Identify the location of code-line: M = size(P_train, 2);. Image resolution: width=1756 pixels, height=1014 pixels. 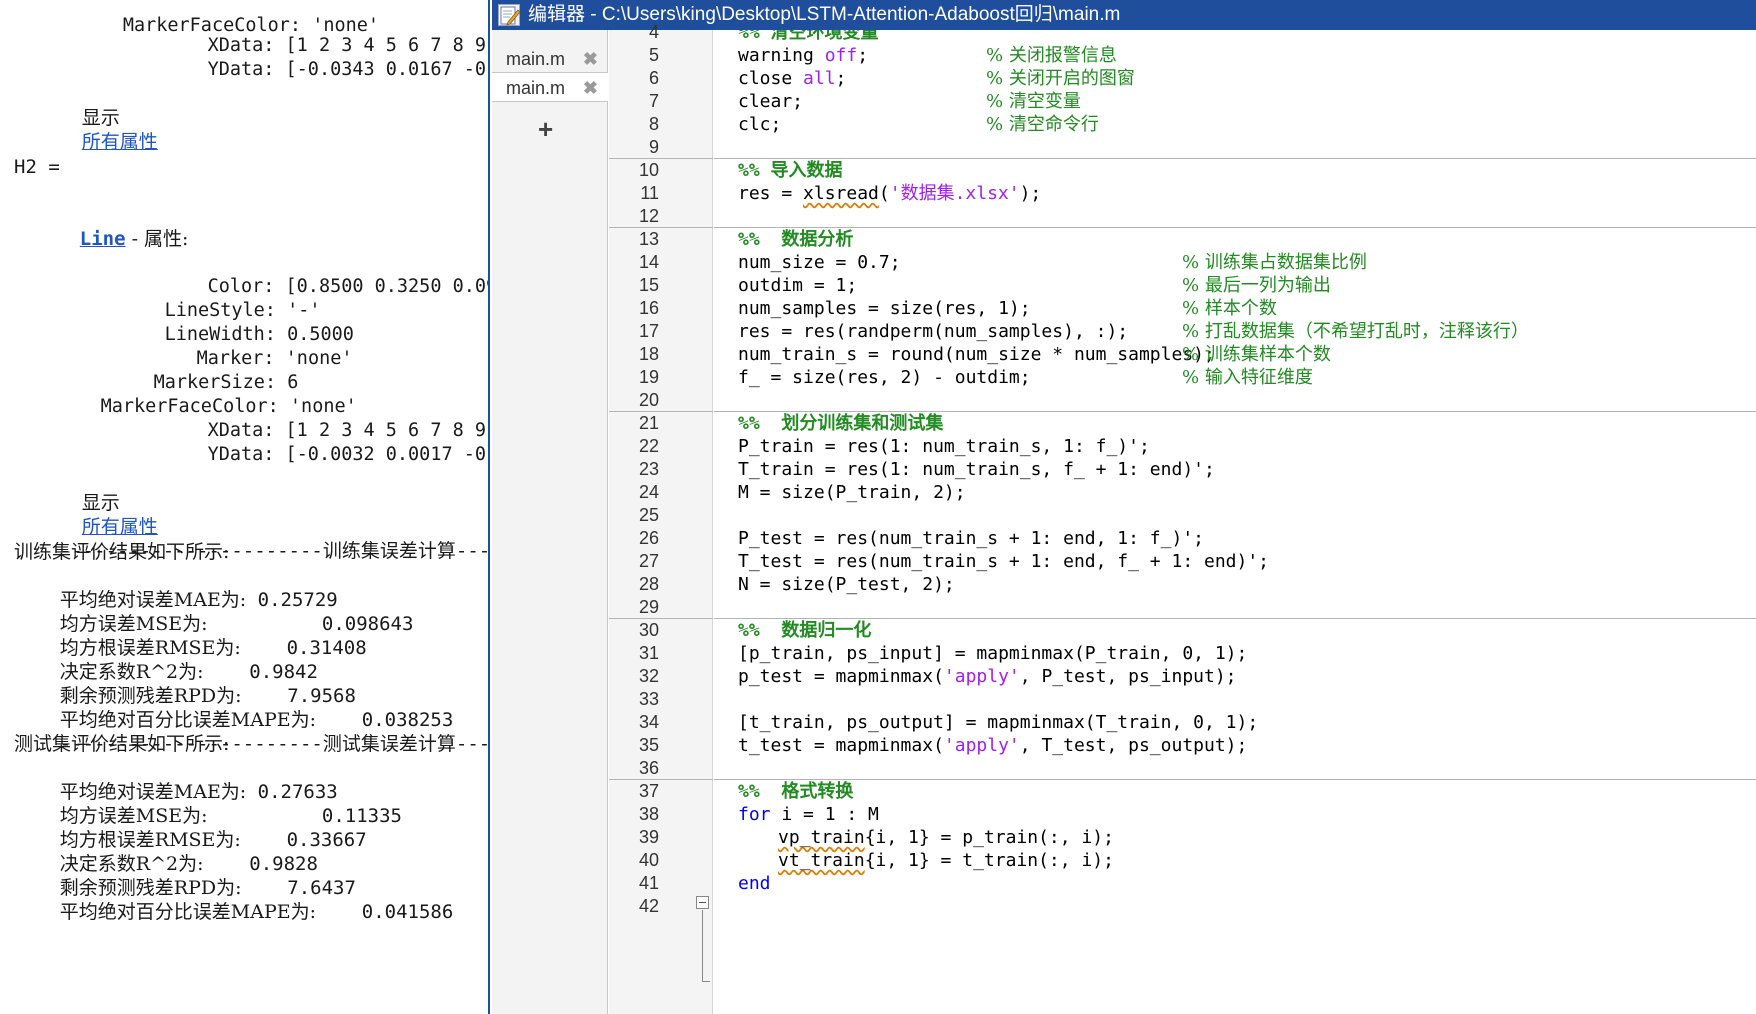
(852, 492).